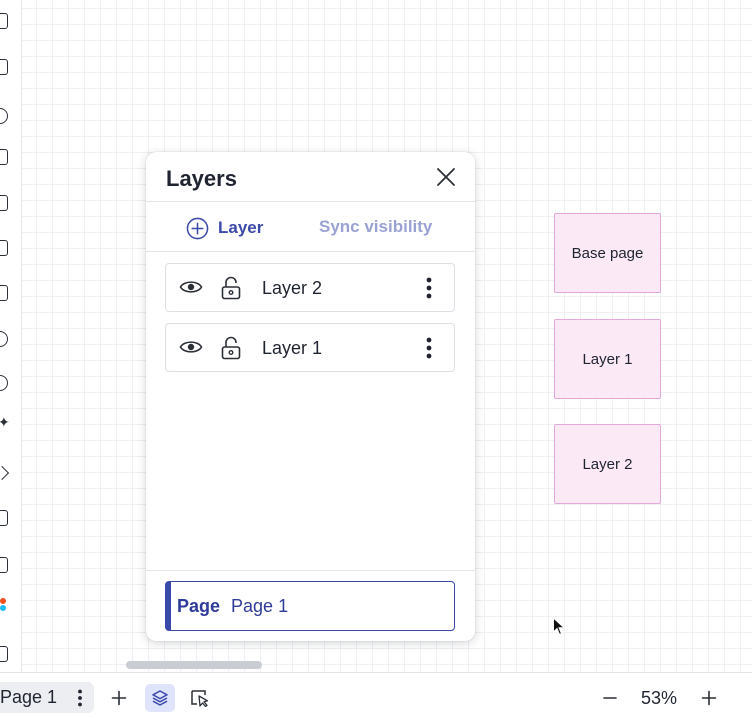  I want to click on frame-select-icon, so click(200, 698).